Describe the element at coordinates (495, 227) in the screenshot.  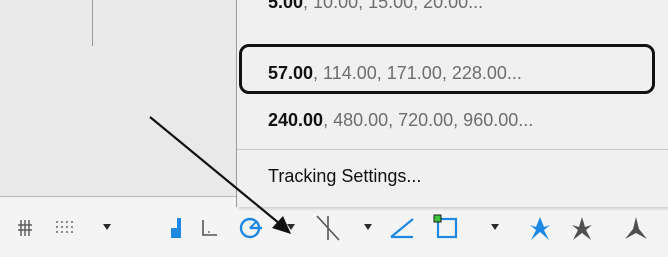
I see `object-snap-dropdown-icon` at that location.